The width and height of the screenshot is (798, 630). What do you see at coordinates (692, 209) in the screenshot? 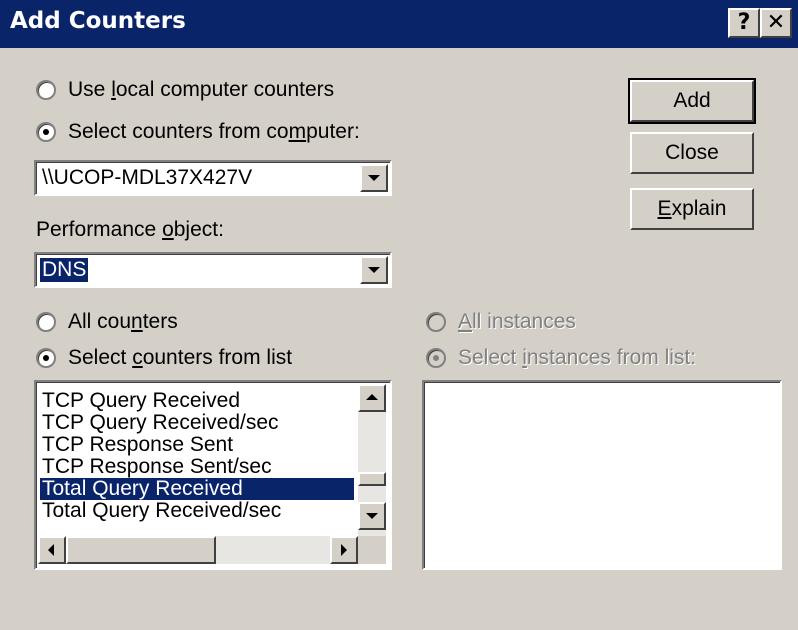
I see `explain-button: Explain` at bounding box center [692, 209].